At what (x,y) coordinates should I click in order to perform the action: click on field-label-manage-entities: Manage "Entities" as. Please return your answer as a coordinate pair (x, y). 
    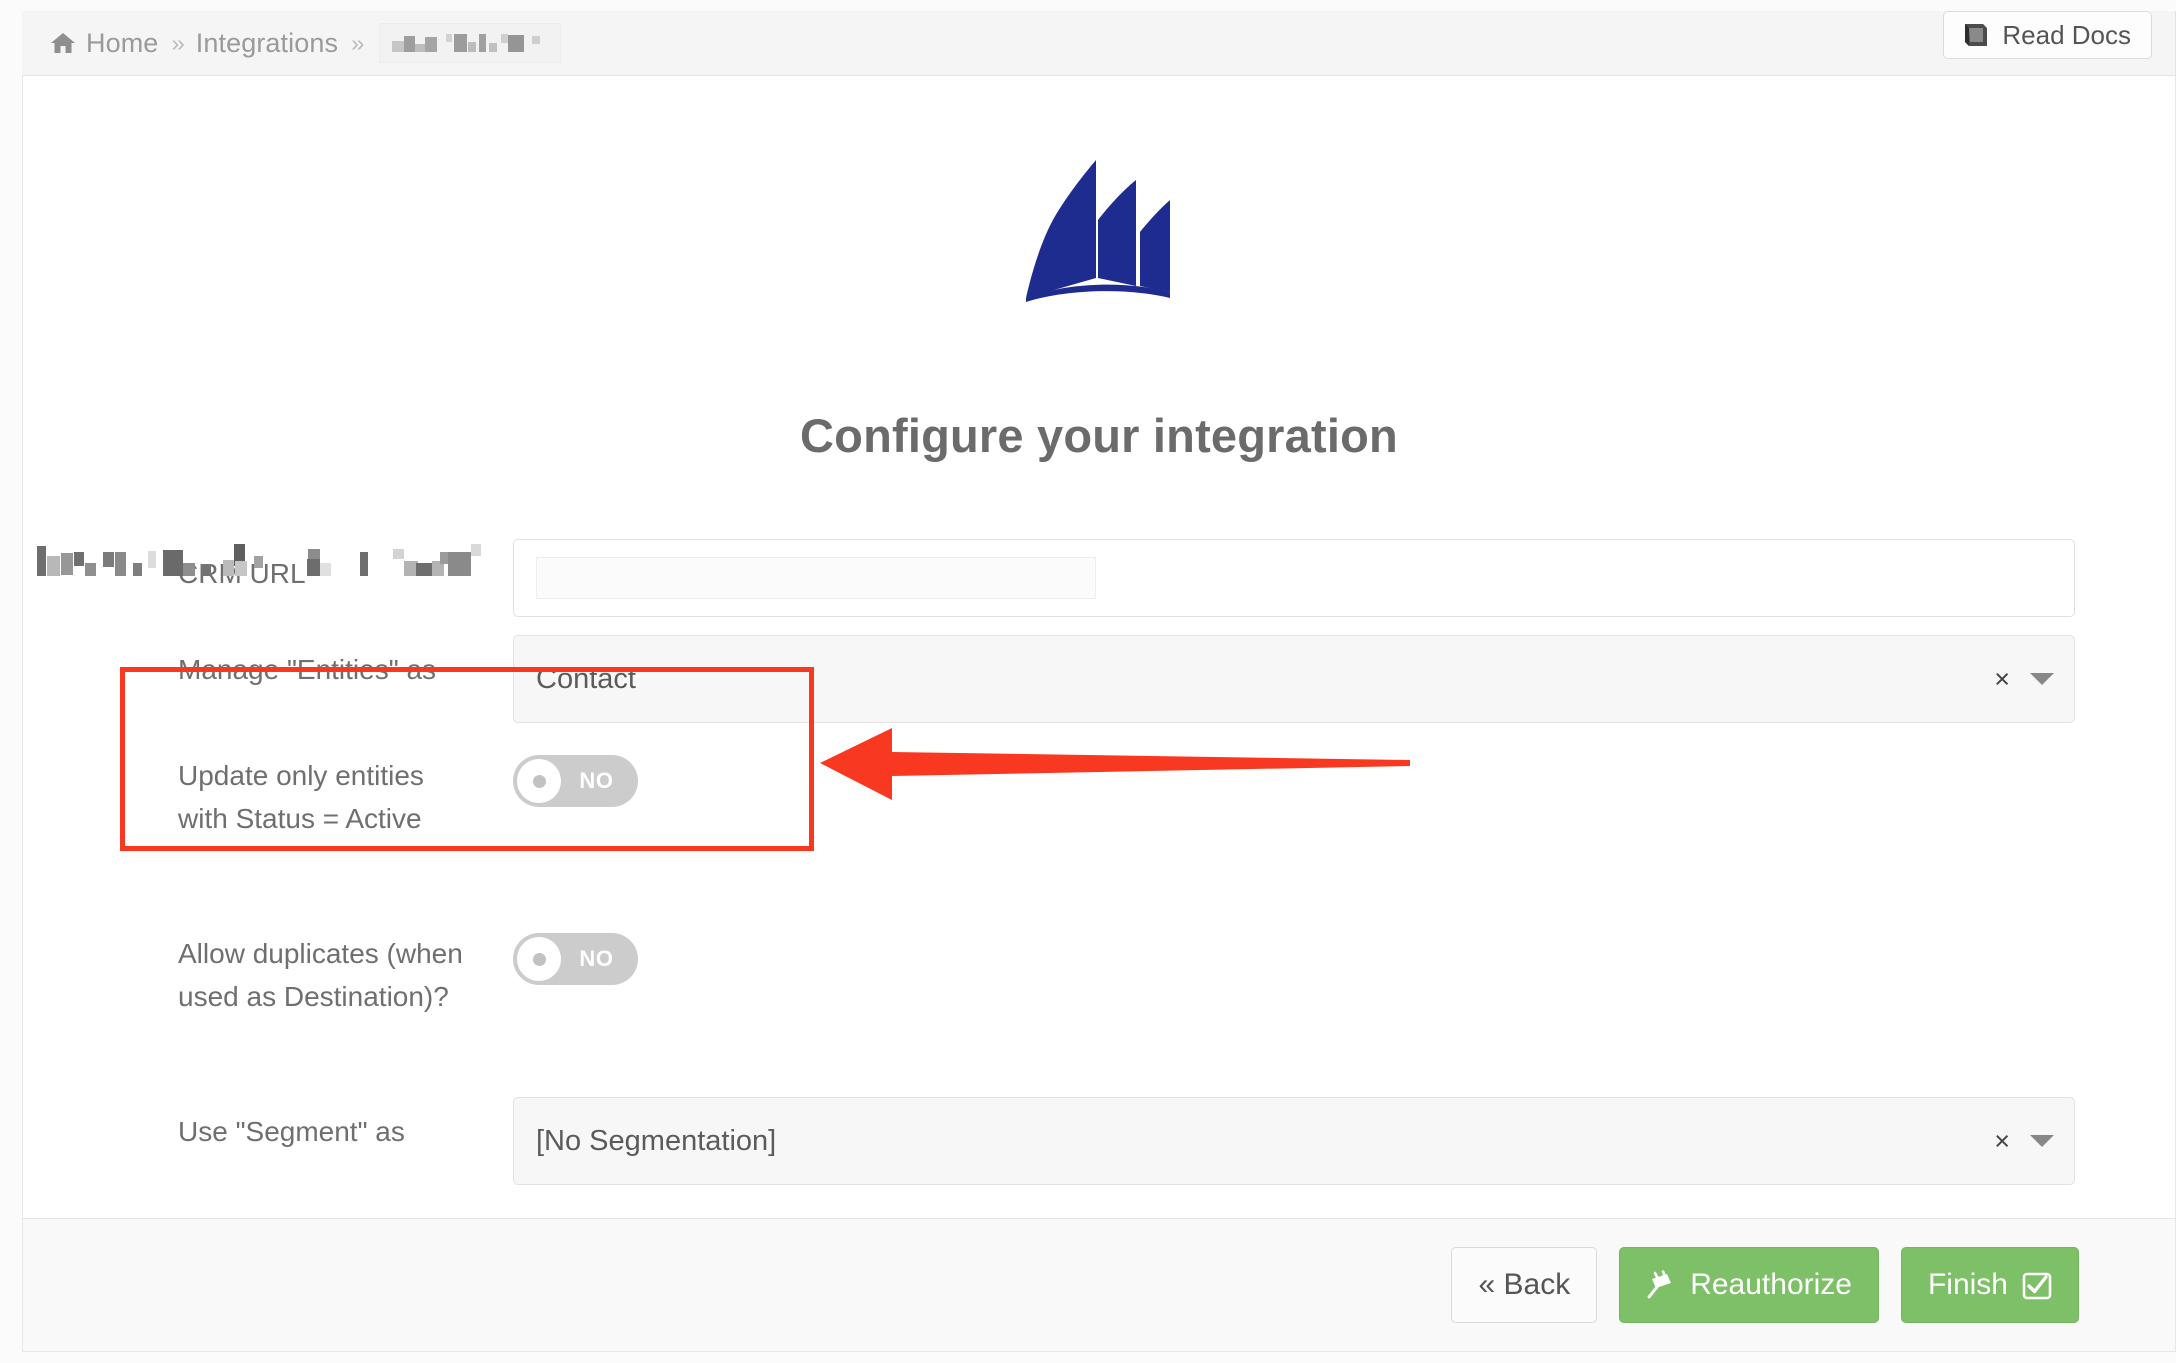
    Looking at the image, I should click on (307, 669).